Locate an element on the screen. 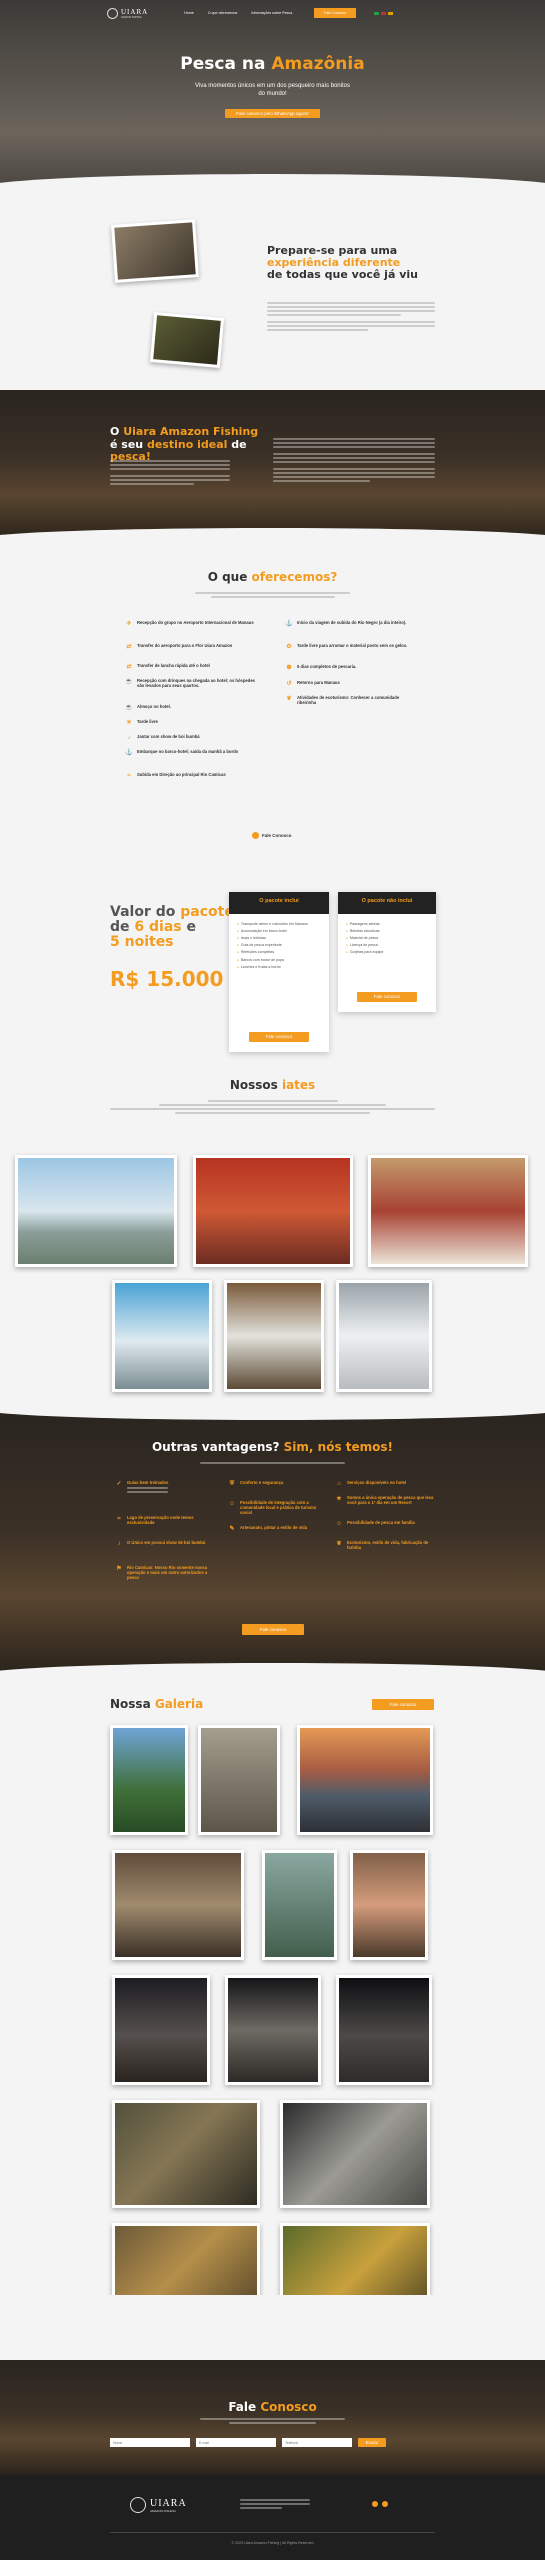 This screenshot has width=545, height=2560. offer-intro is located at coordinates (272, 596).